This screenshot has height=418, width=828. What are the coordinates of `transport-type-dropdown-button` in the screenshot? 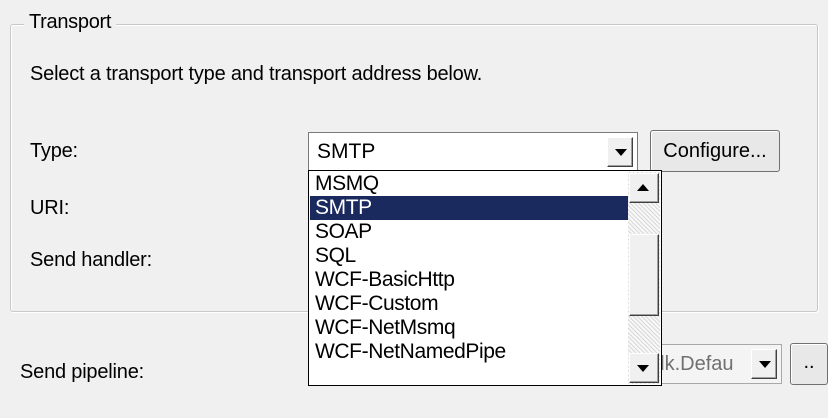 It's located at (620, 152).